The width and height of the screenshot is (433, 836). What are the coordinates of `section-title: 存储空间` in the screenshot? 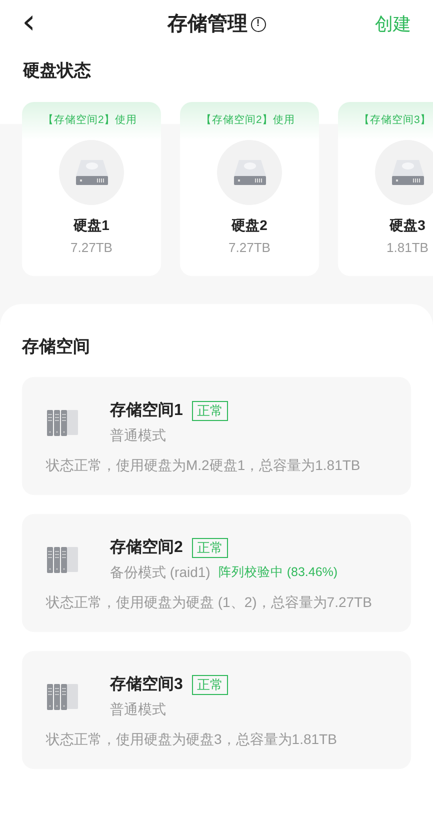 It's located at (56, 347).